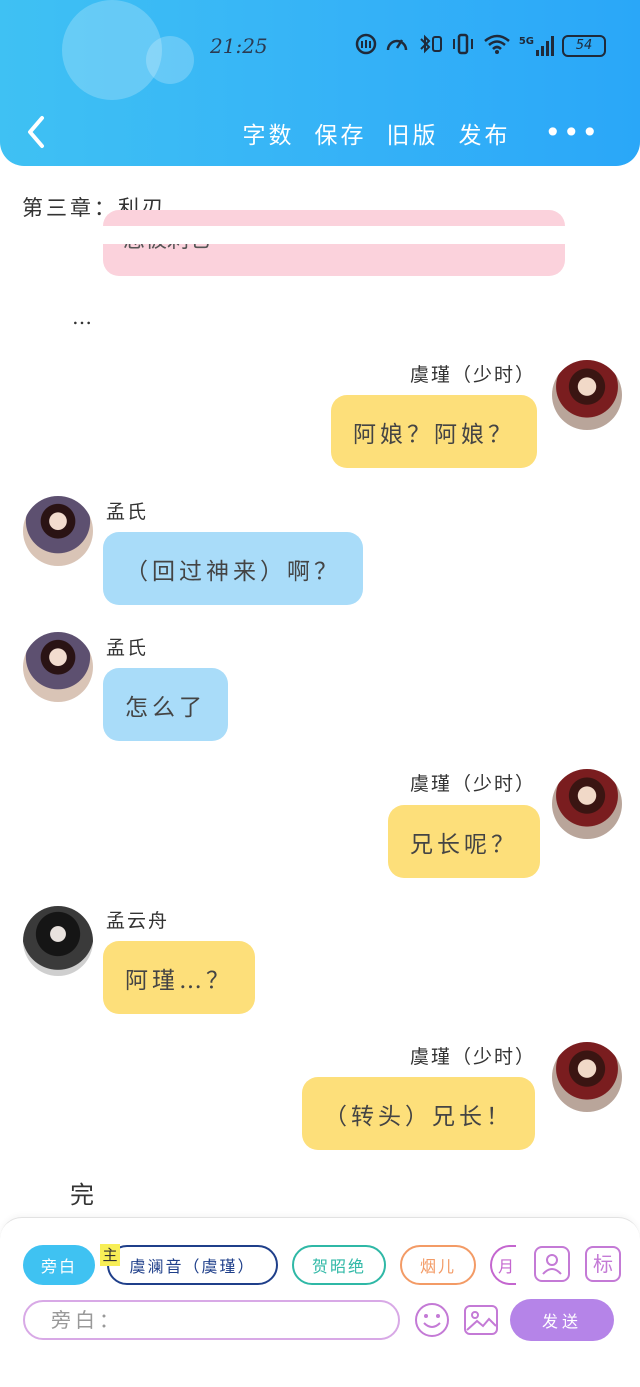 Image resolution: width=640 pixels, height=1387 pixels. Describe the element at coordinates (59, 1265) in the screenshot. I see `character-chip-aside: 旁白` at that location.